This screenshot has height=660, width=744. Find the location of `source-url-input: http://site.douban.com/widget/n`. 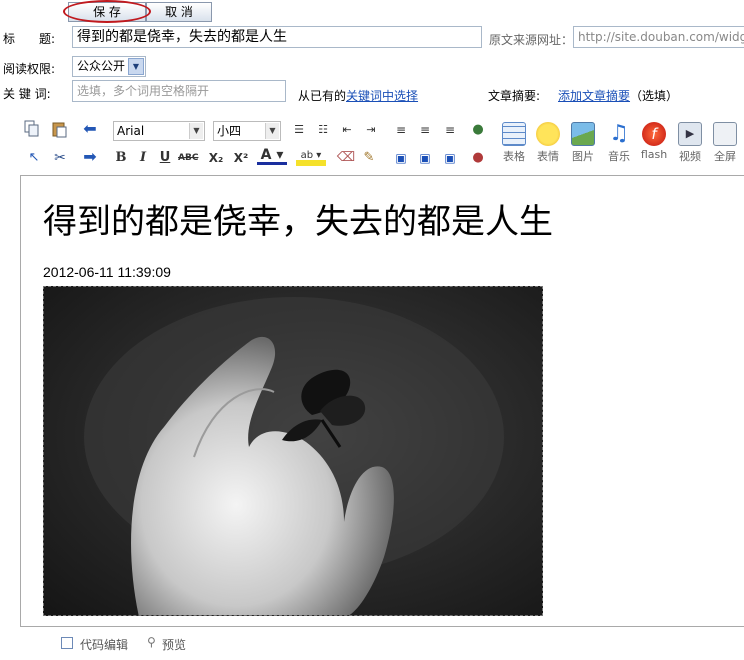

source-url-input: http://site.douban.com/widget/n is located at coordinates (658, 37).